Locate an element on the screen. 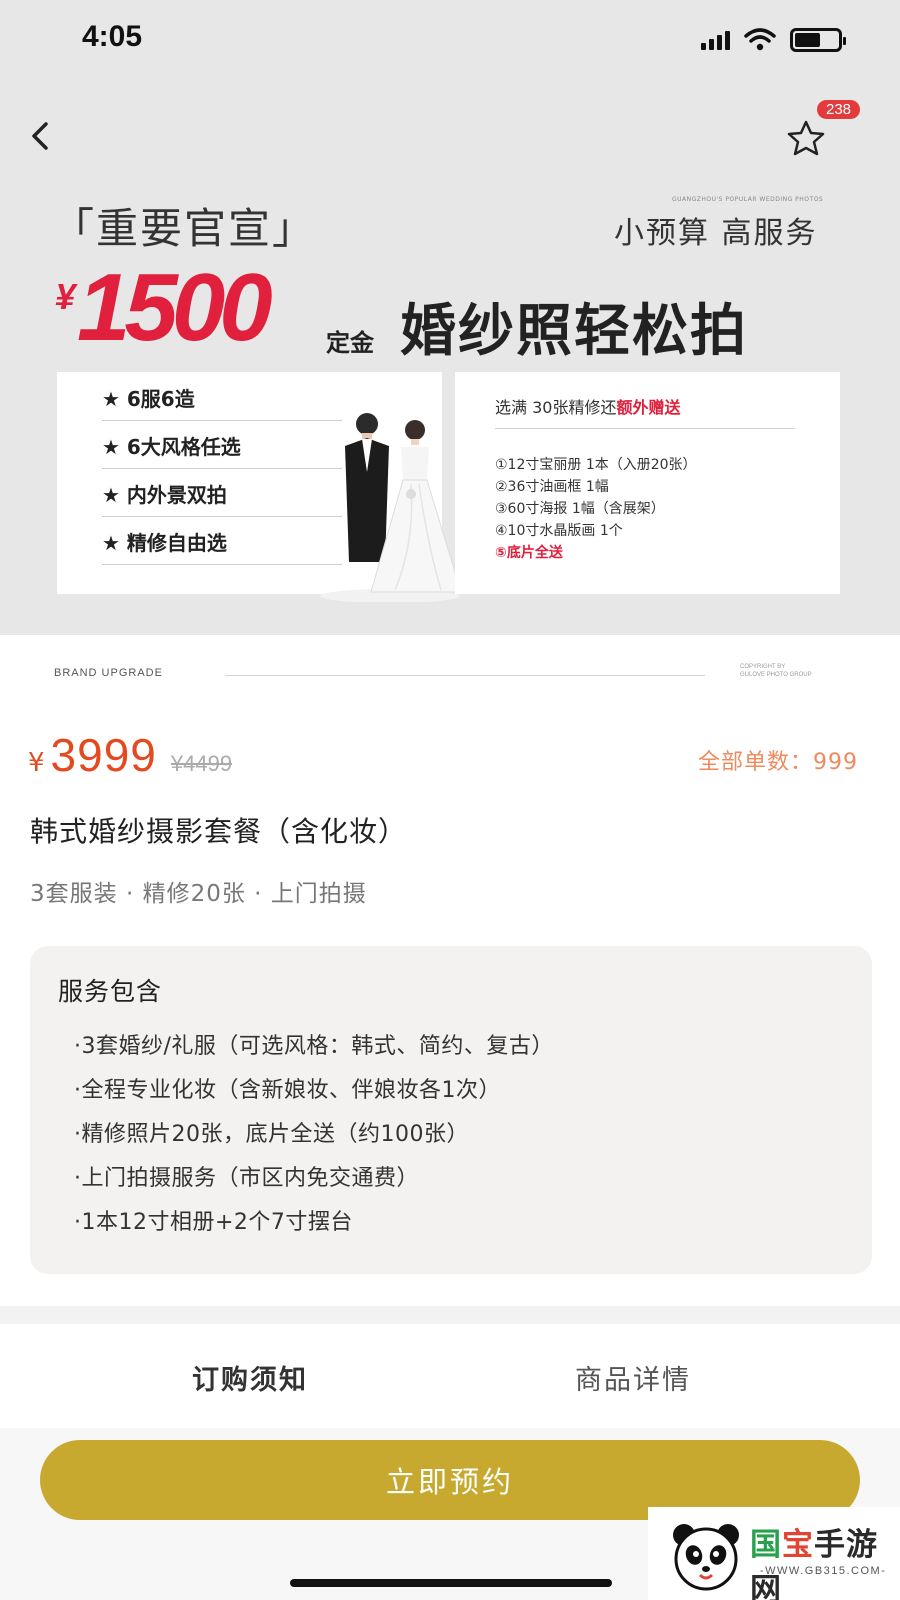 The width and height of the screenshot is (900, 1600). original-price: ¥4499 is located at coordinates (201, 763).